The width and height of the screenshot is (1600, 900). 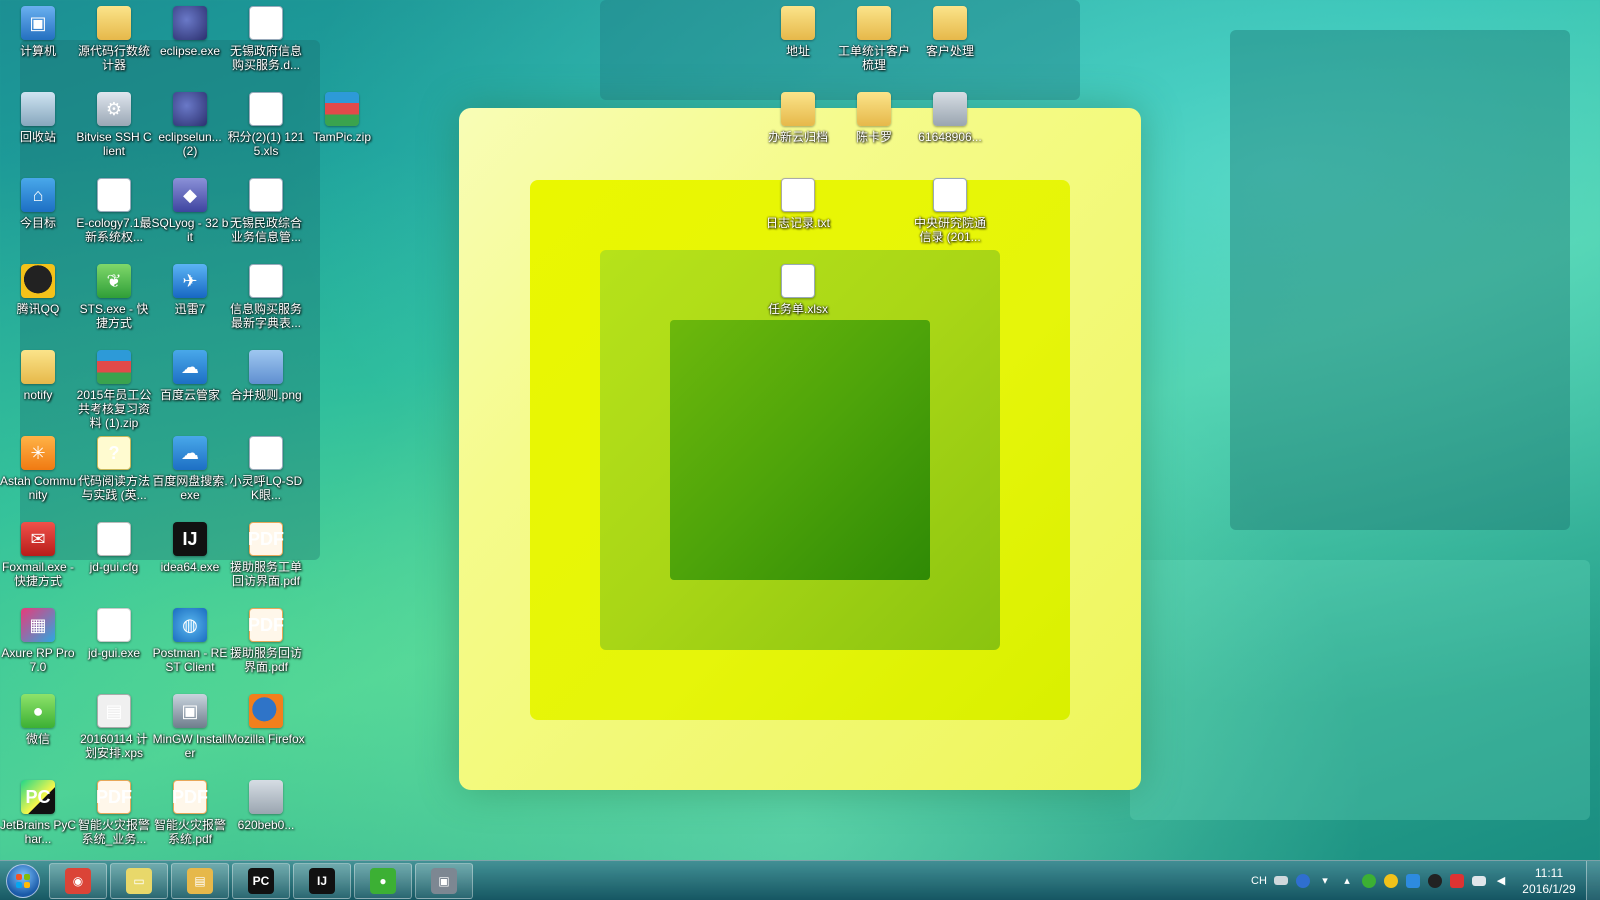 I want to click on baidu-search-icon: ☁, so click(x=190, y=453).